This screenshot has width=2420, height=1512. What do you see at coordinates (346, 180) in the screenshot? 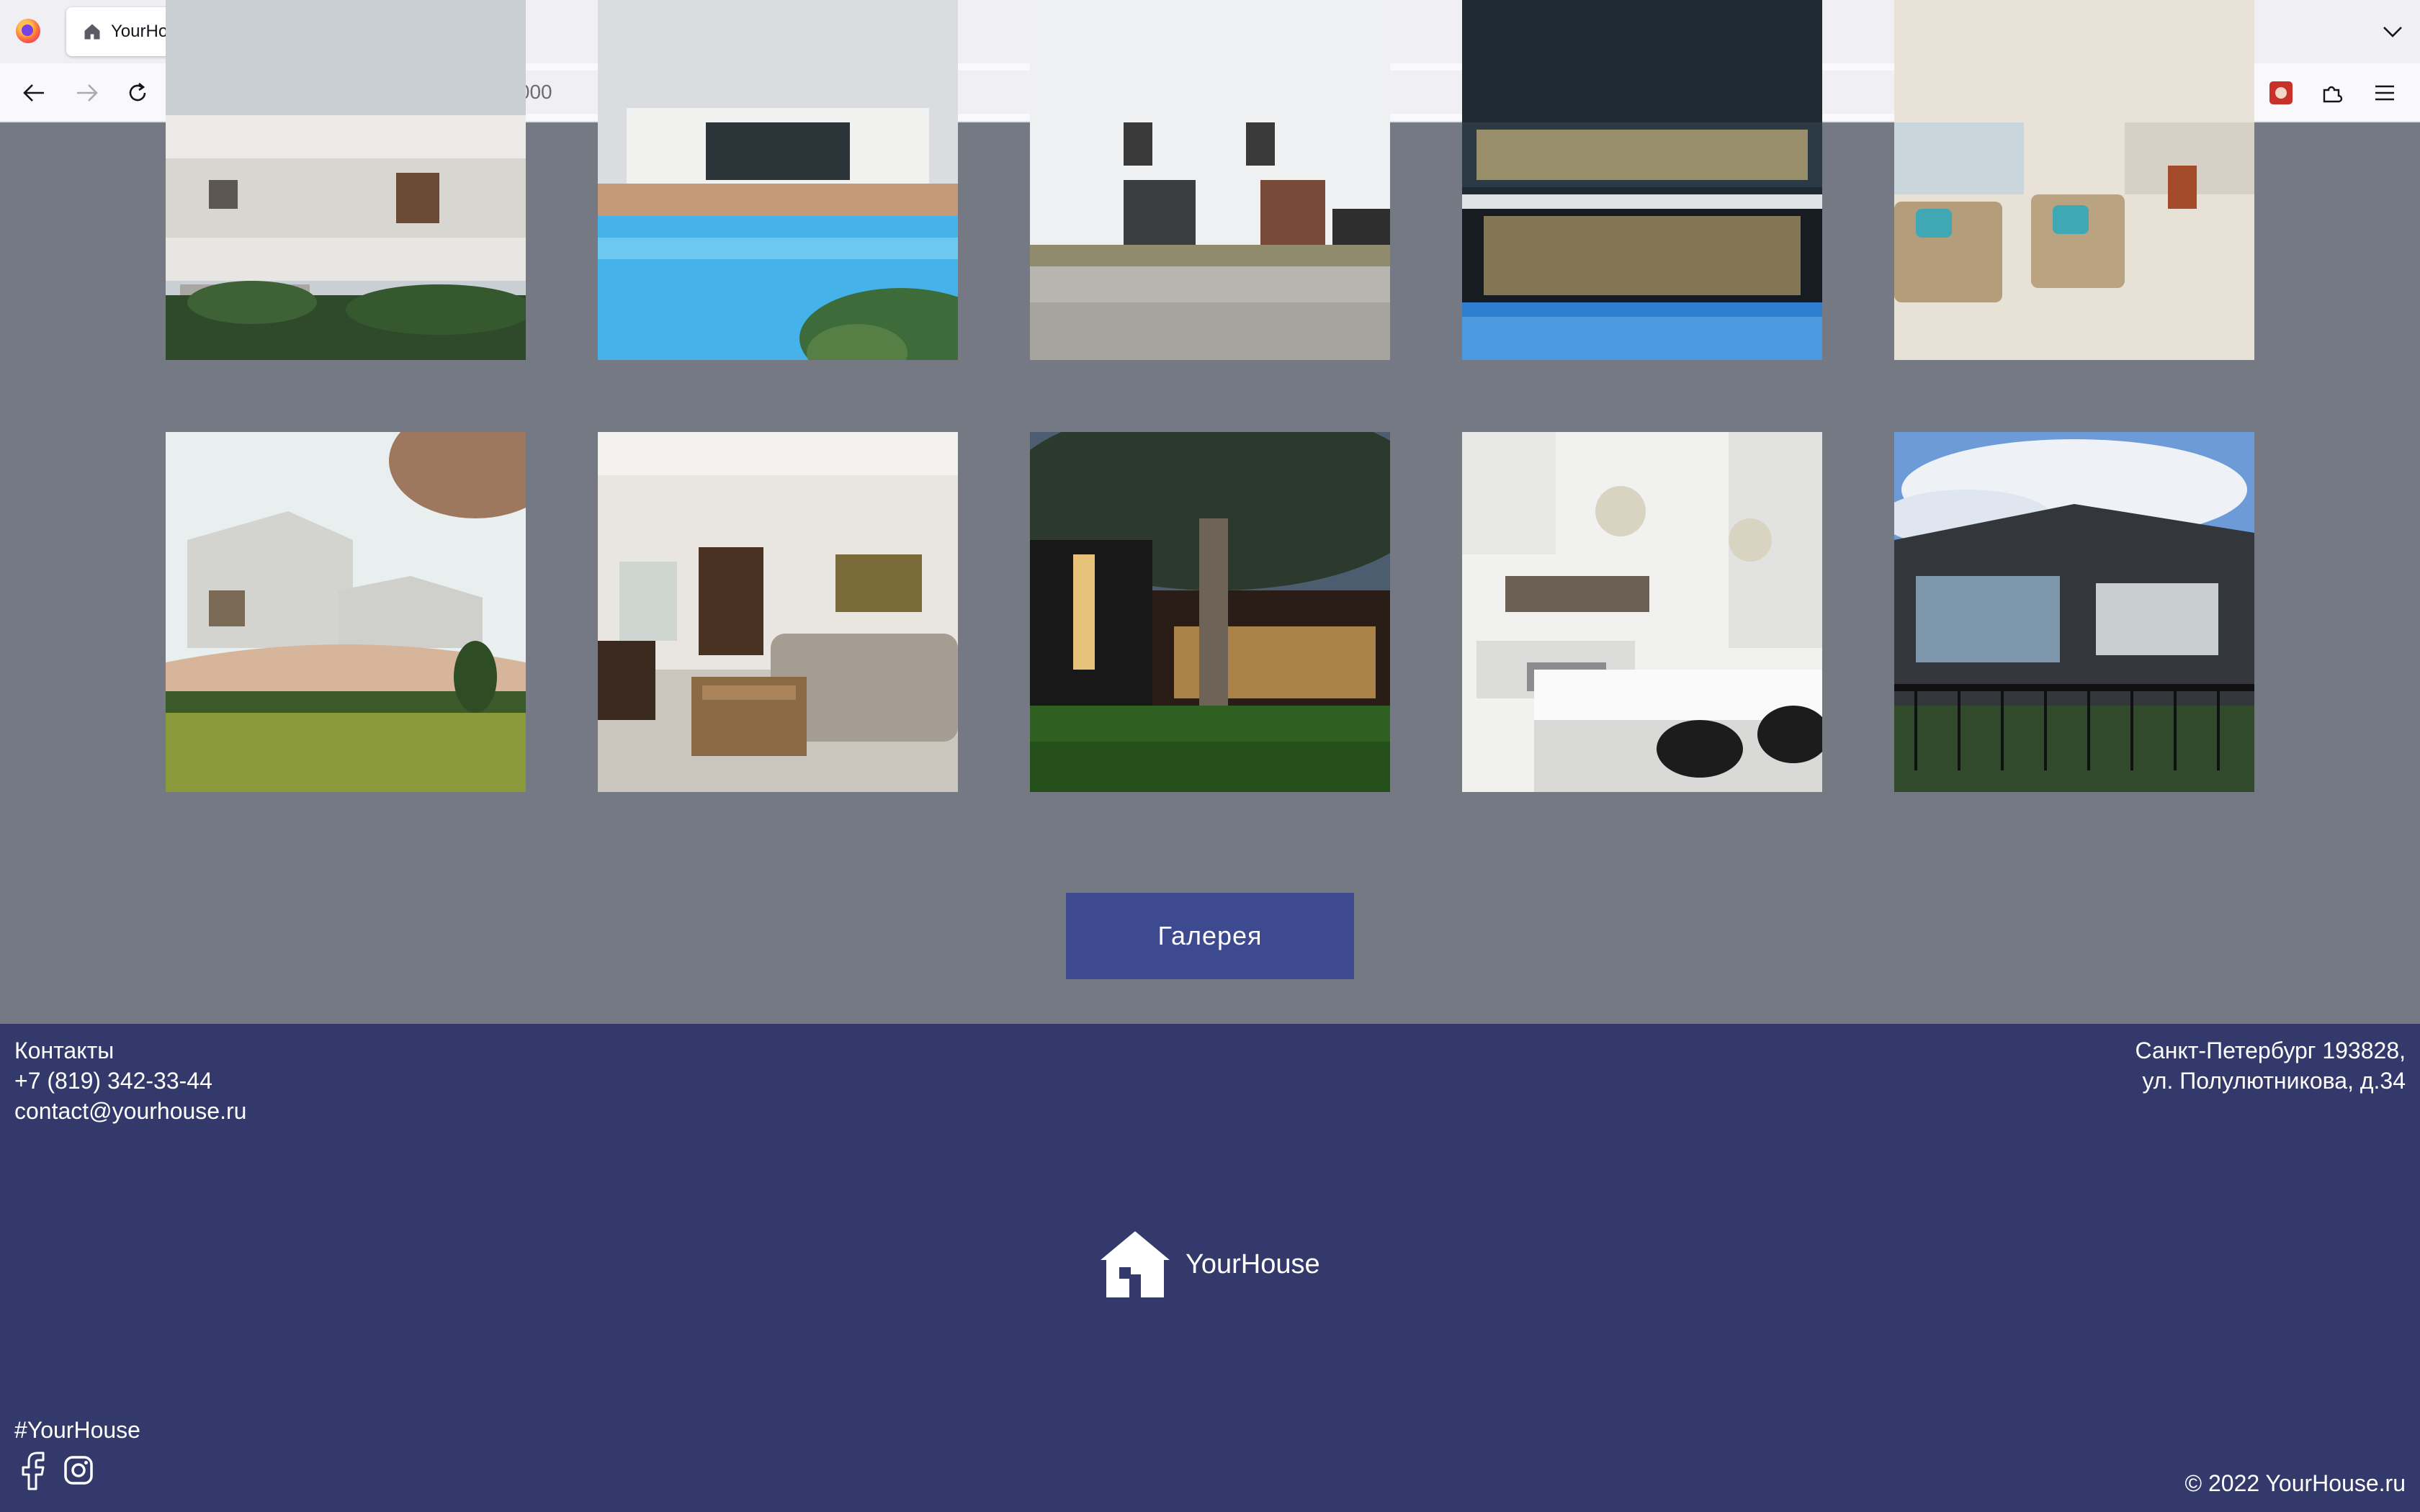
I see `photo-house-terrace` at bounding box center [346, 180].